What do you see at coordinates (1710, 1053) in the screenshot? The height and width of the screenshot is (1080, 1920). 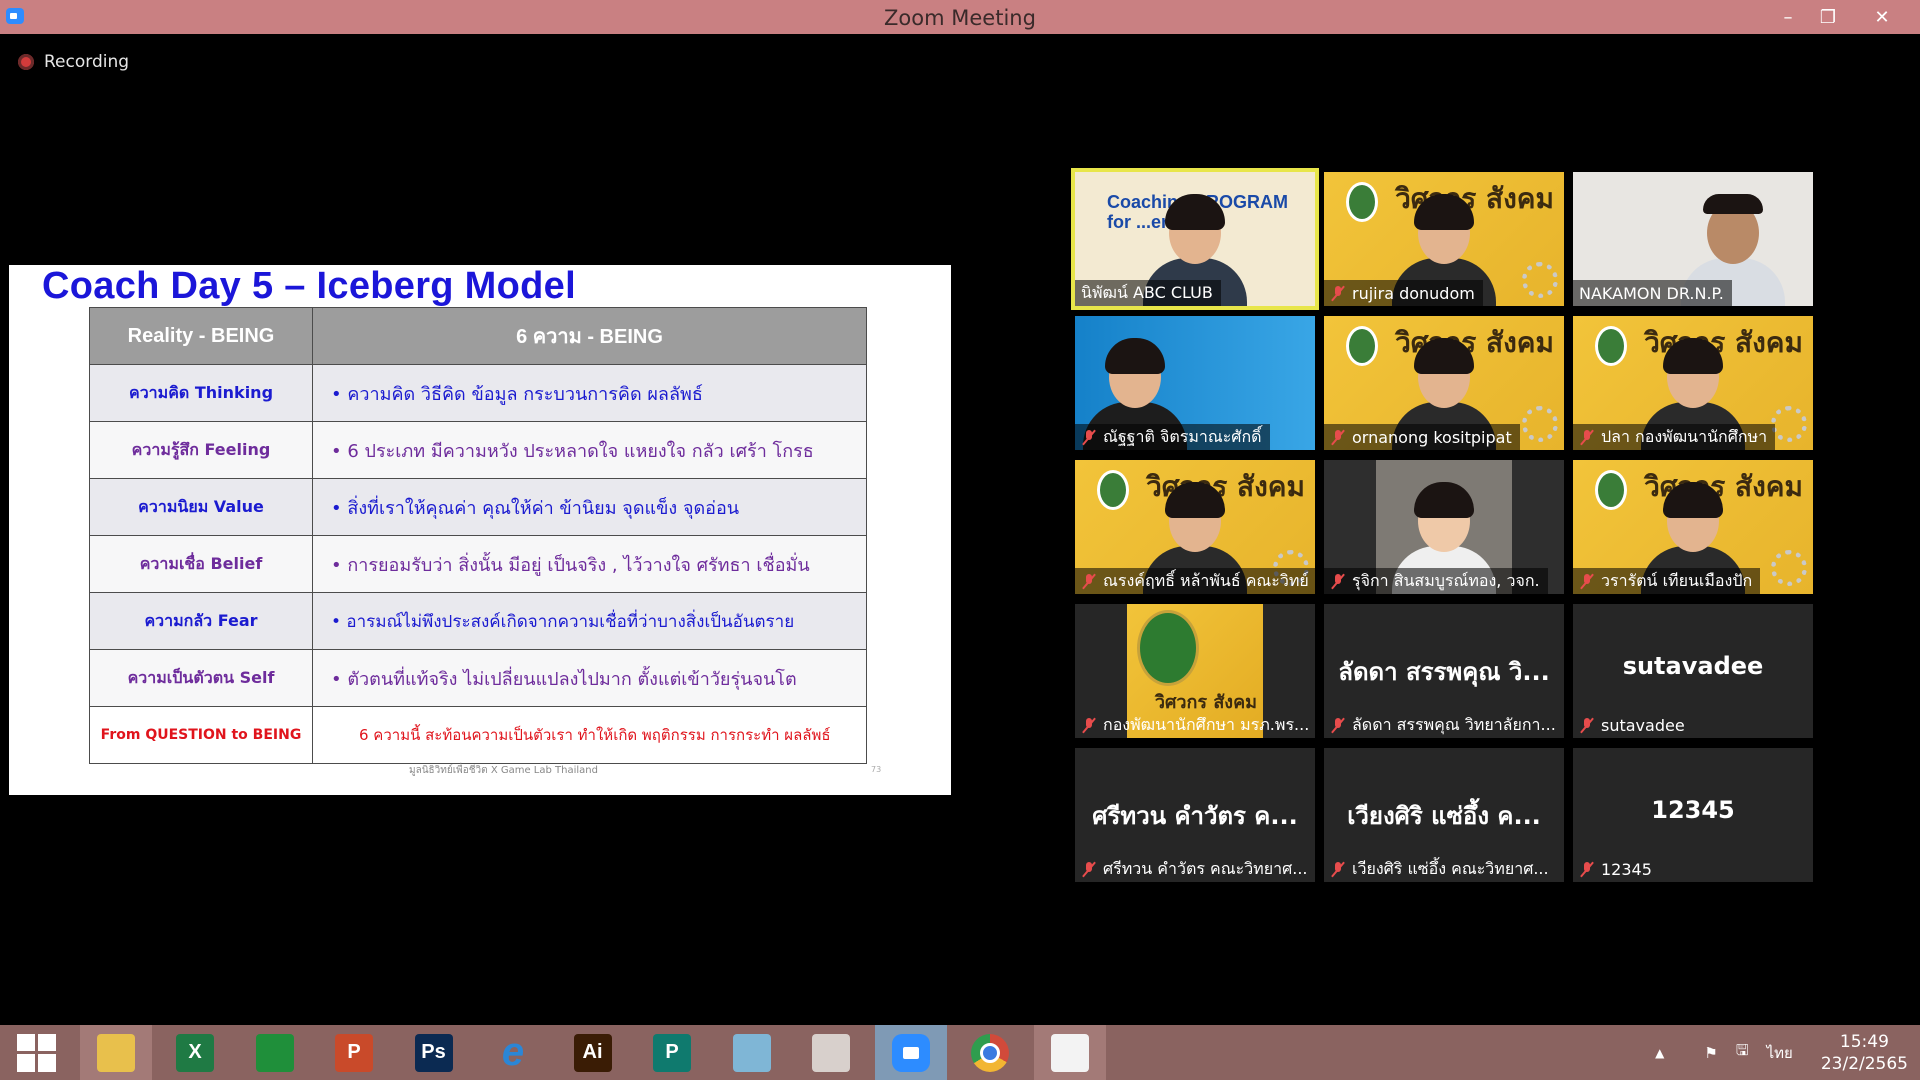 I see `action-center-flag-icon: ⚑` at bounding box center [1710, 1053].